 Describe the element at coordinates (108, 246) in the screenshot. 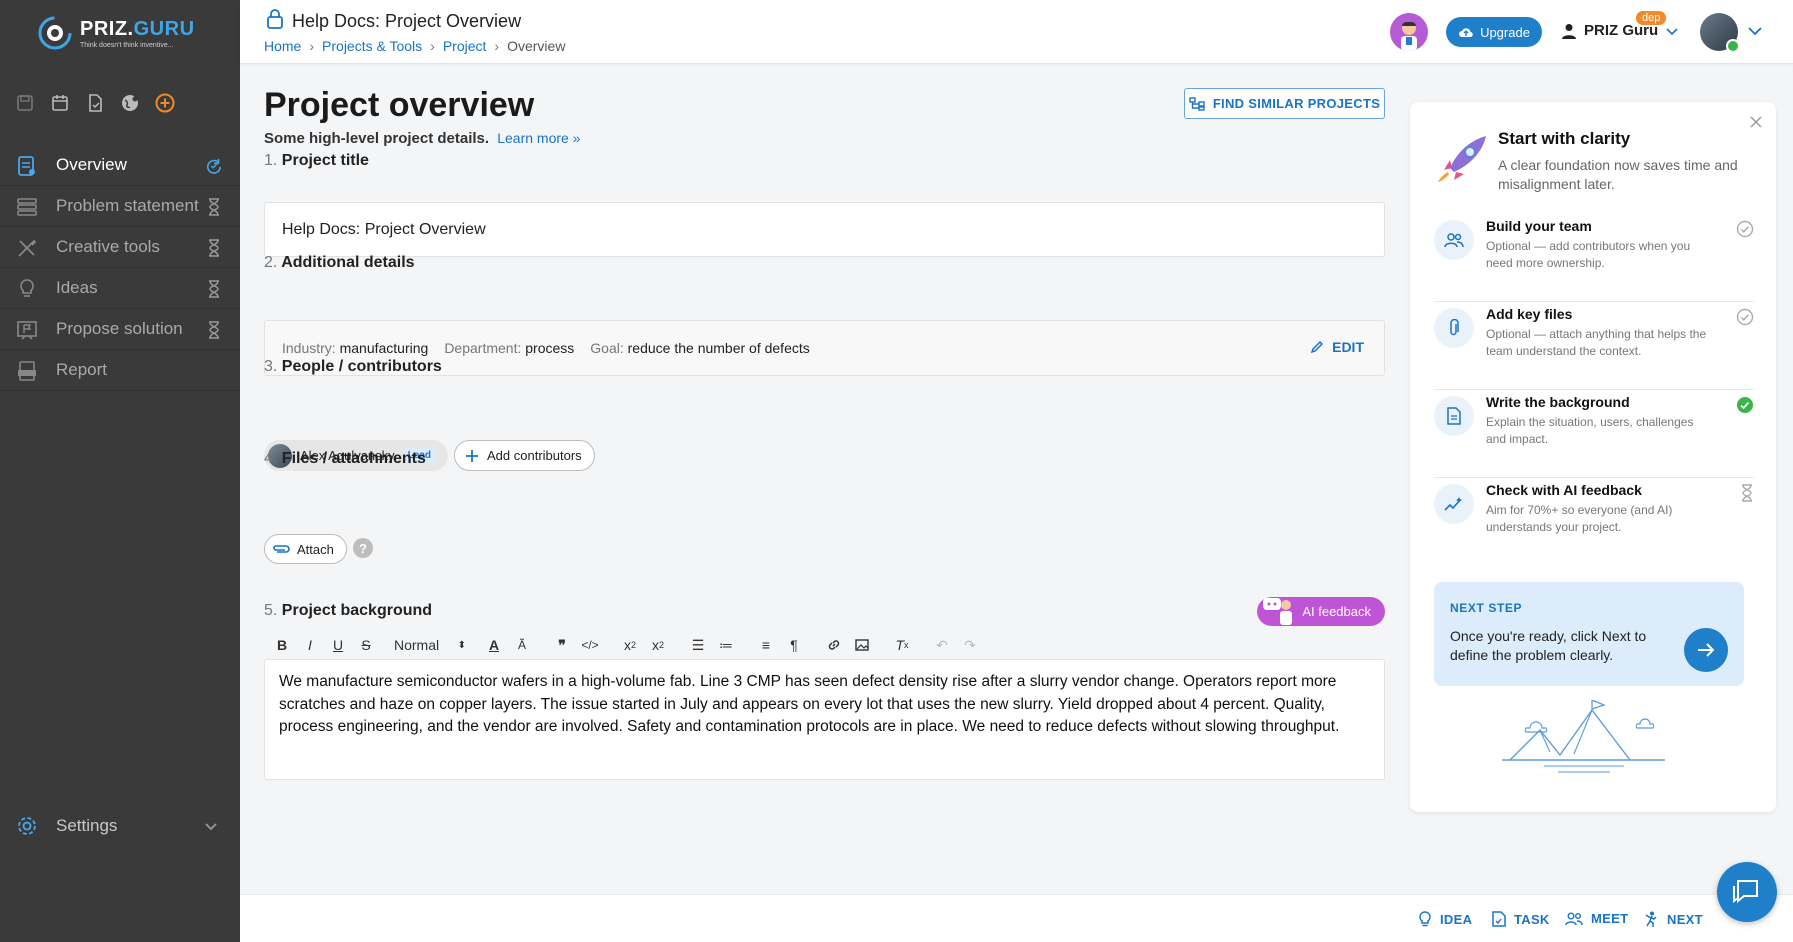

I see `sidebar-item-label: Creative tools` at that location.